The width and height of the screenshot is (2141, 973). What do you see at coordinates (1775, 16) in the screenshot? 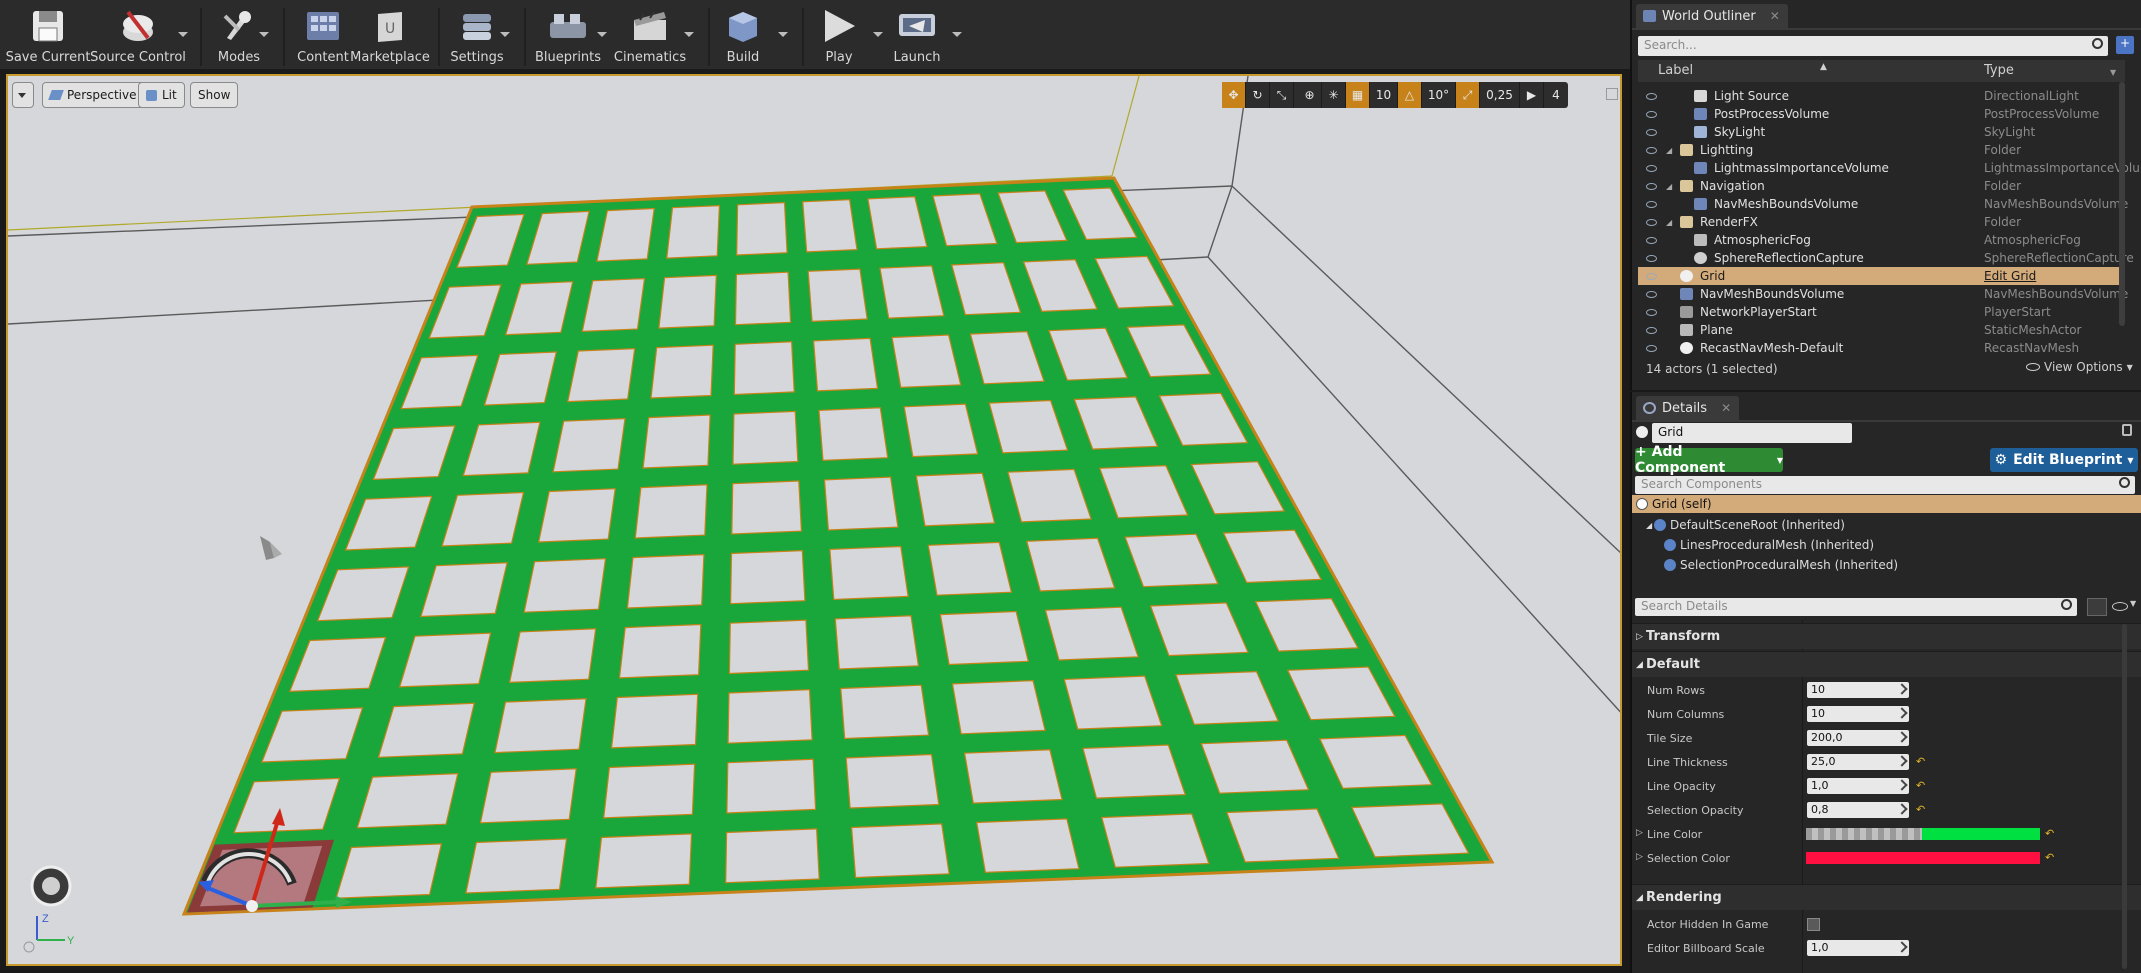
I see `close-icon: ✕` at bounding box center [1775, 16].